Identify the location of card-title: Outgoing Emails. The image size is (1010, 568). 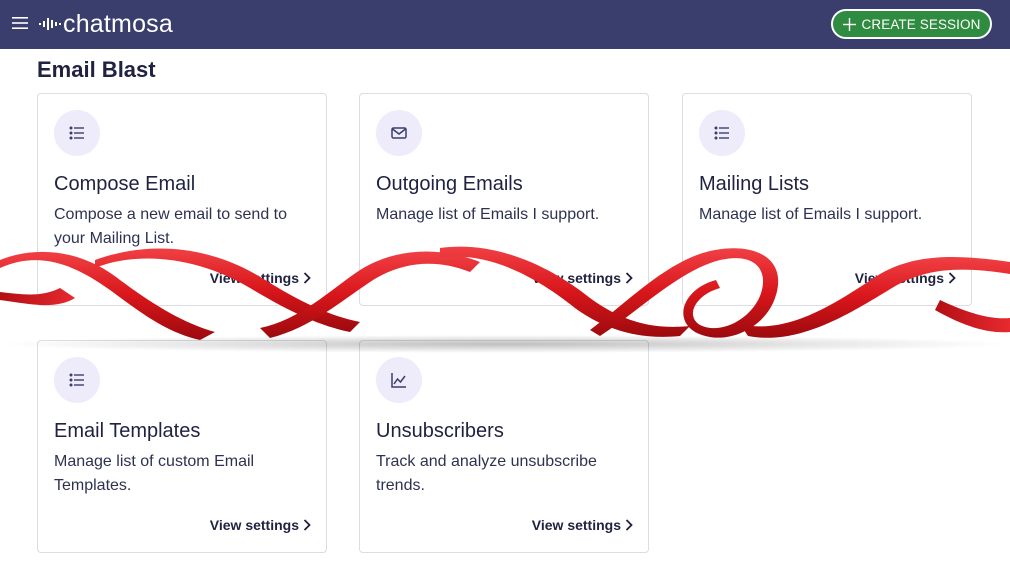
(449, 184).